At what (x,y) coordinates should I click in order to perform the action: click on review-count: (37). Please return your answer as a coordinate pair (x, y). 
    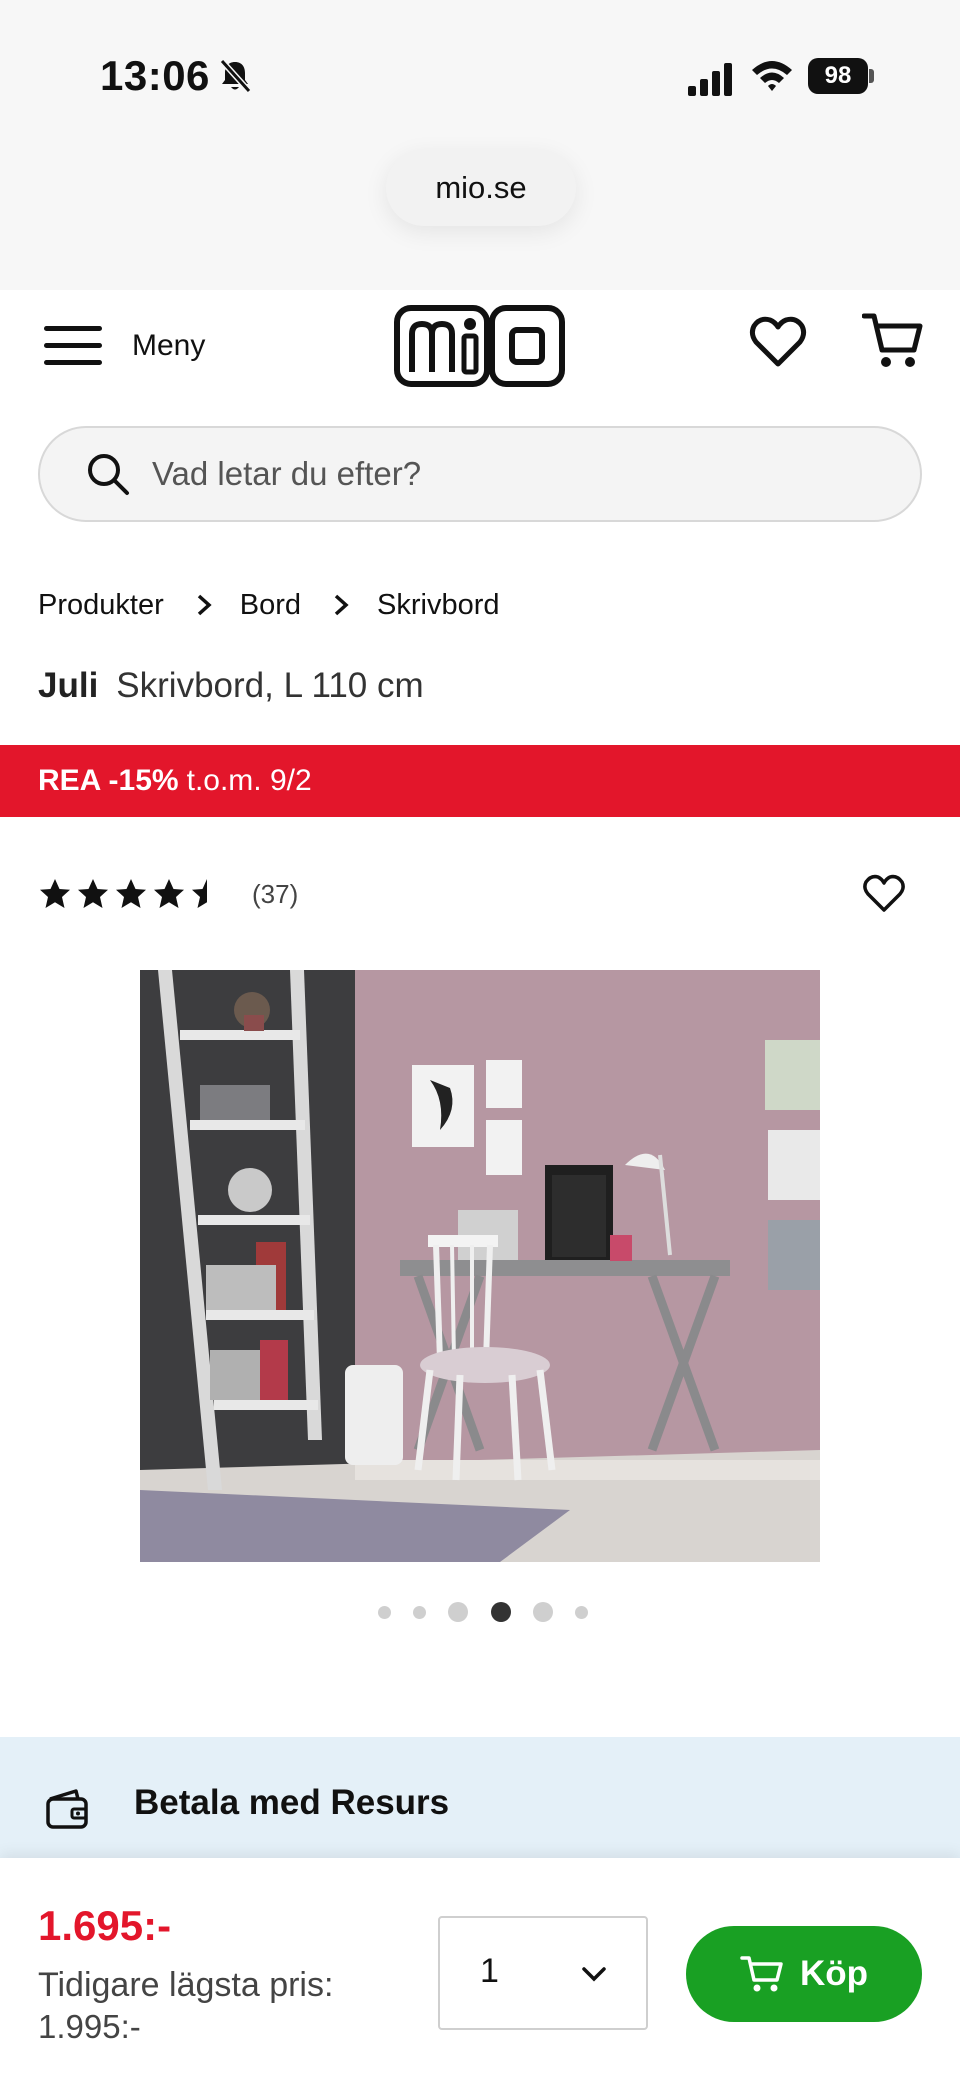
    Looking at the image, I should click on (275, 894).